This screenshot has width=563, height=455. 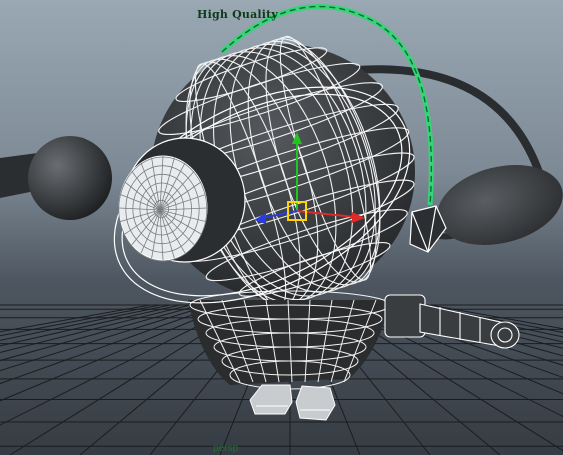 I want to click on eye-lens, so click(x=182, y=200).